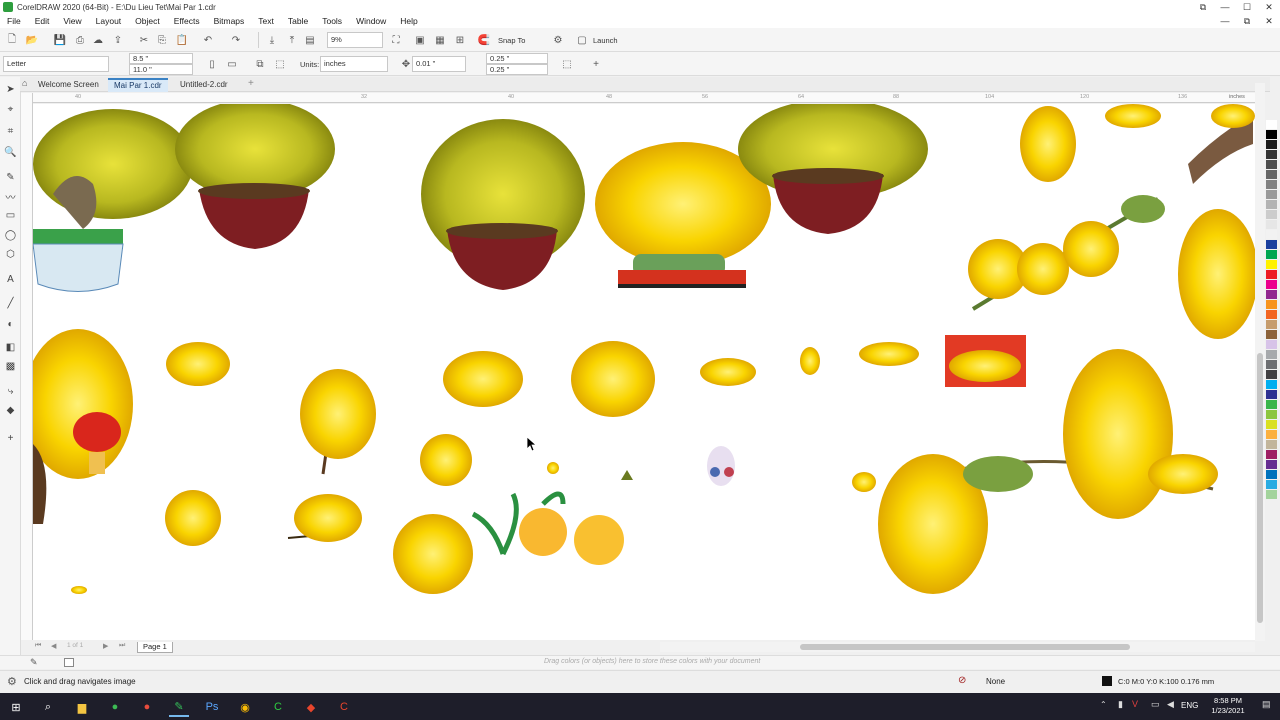 This screenshot has height=720, width=1280. Describe the element at coordinates (272, 40) in the screenshot. I see `import-icon: ⤓` at that location.